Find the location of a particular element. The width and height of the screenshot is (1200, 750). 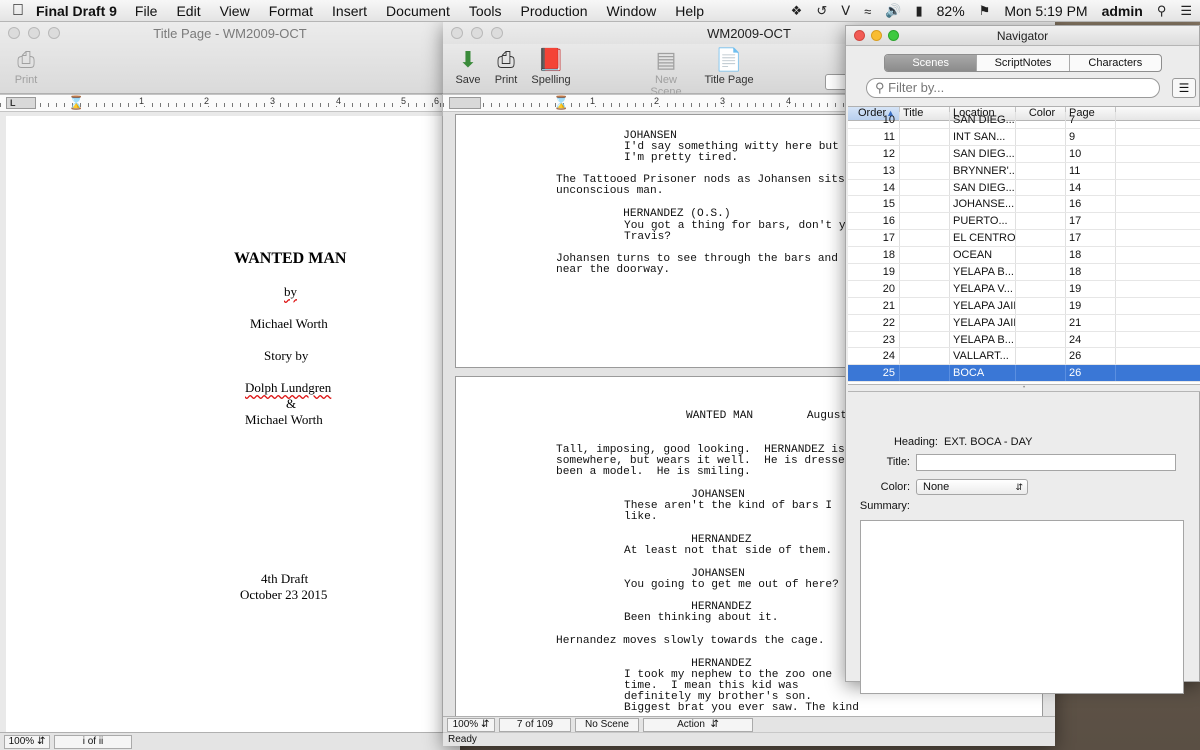

table-row: 13 BRYNNER'... 11 is located at coordinates (1024, 171).